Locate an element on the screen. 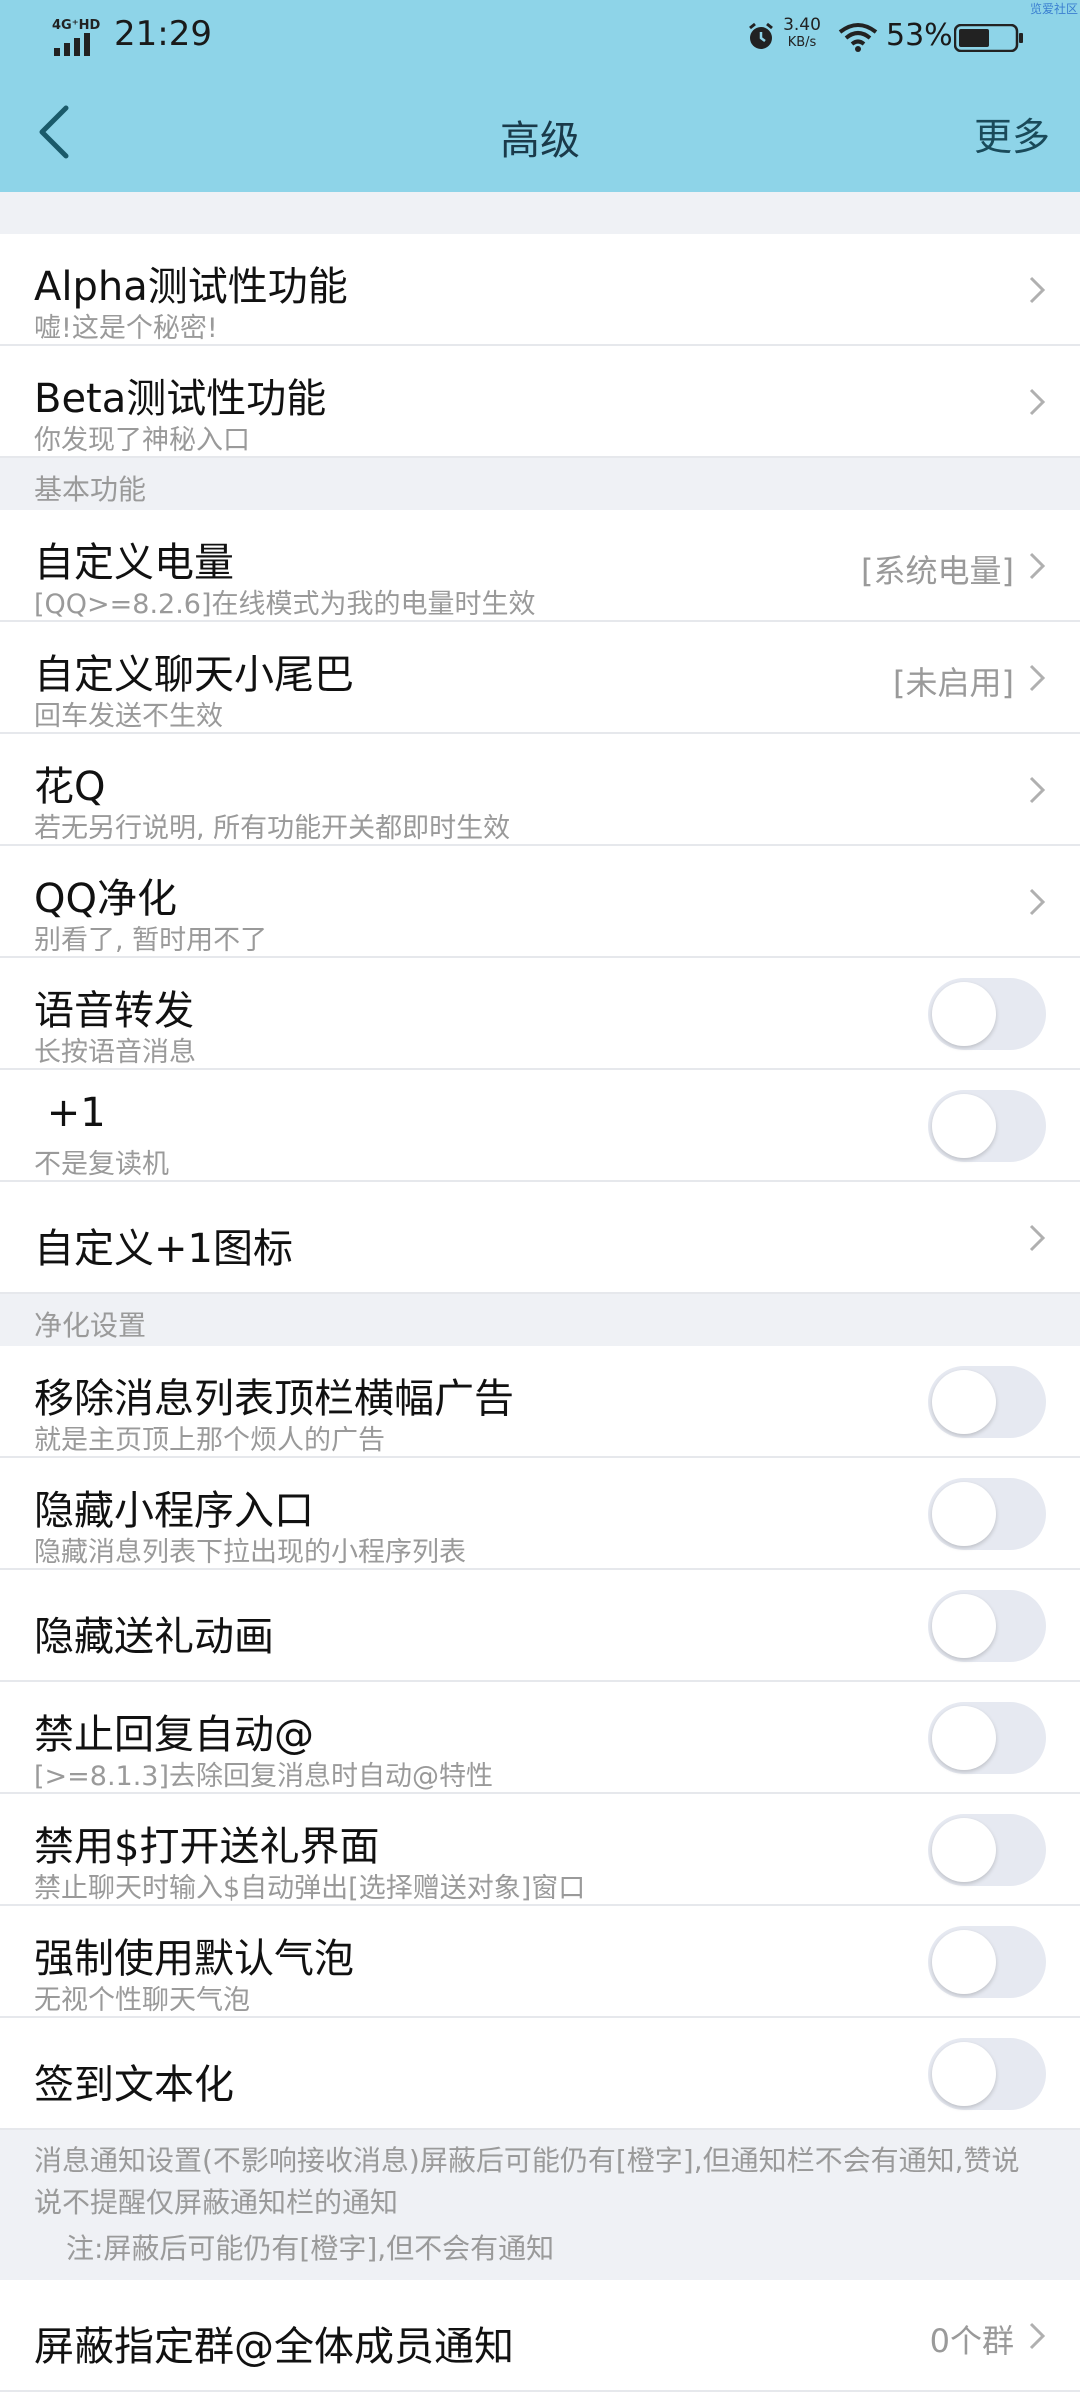 The image size is (1080, 2392). setting-row-hide-gift-anim: 隐藏送礼动画 is located at coordinates (540, 1626).